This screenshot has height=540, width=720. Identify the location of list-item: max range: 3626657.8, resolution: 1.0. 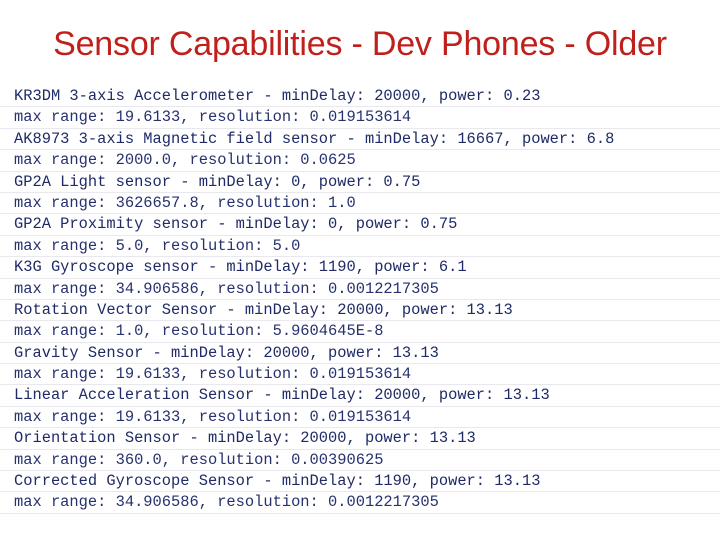
(360, 204).